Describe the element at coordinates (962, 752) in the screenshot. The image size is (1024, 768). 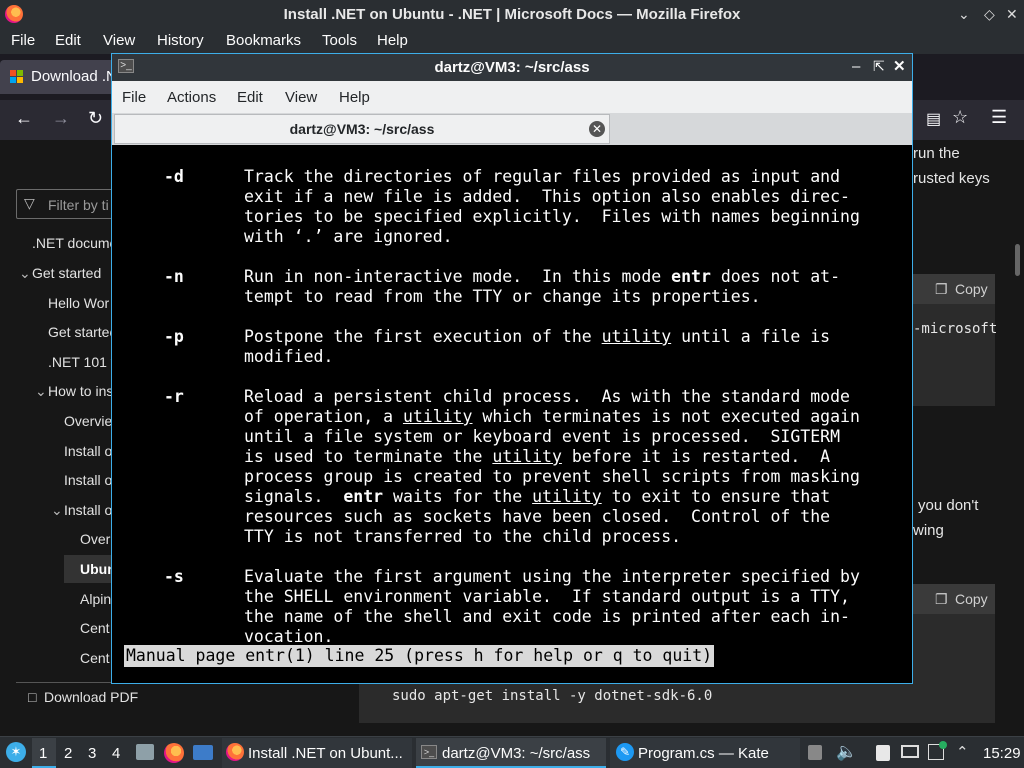
I see `tray-expand-icon: ⌃` at that location.